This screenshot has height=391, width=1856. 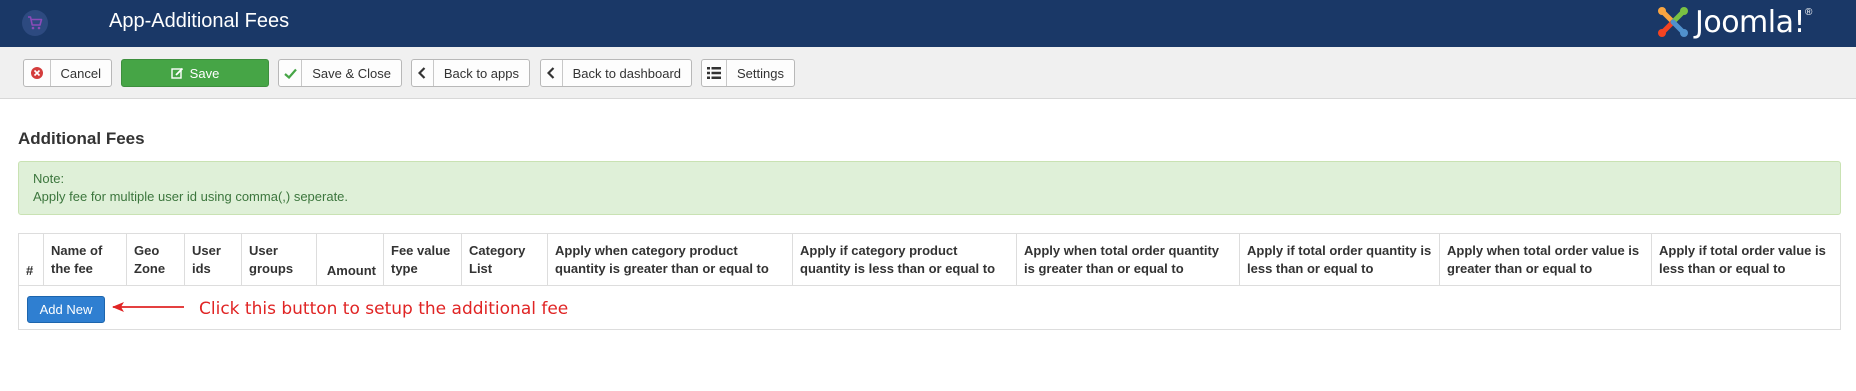 What do you see at coordinates (1809, 12) in the screenshot?
I see `brand-registered: ®` at bounding box center [1809, 12].